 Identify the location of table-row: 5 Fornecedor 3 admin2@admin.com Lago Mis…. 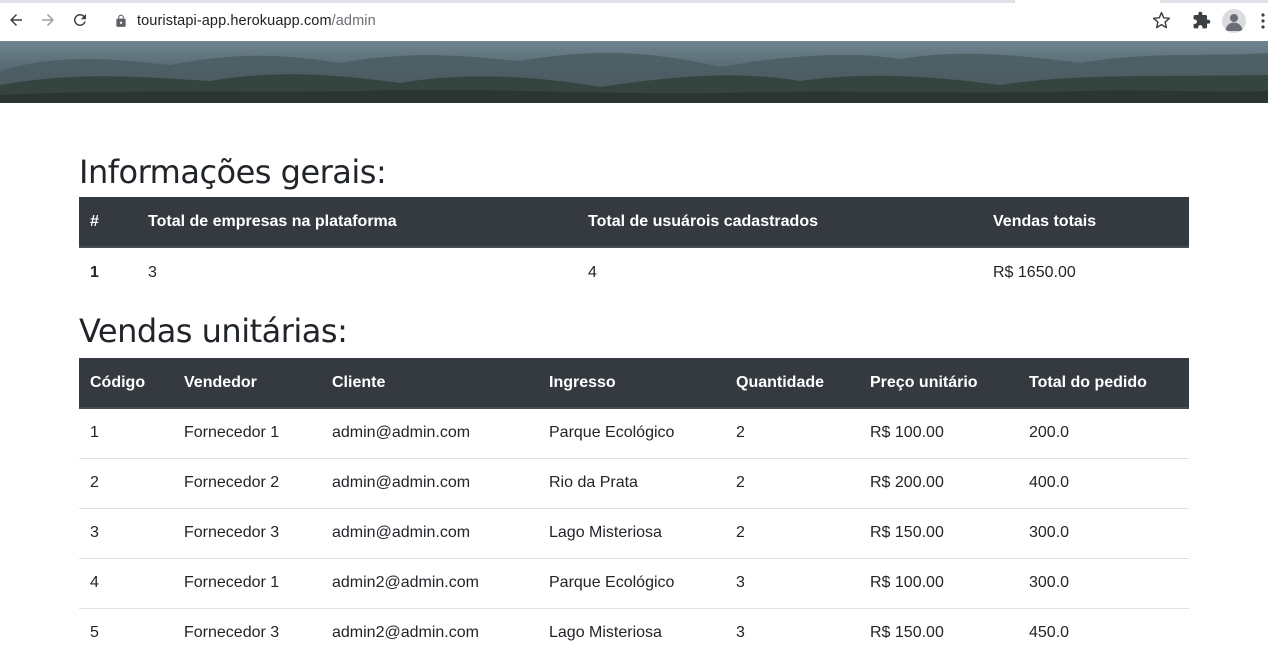
(634, 632).